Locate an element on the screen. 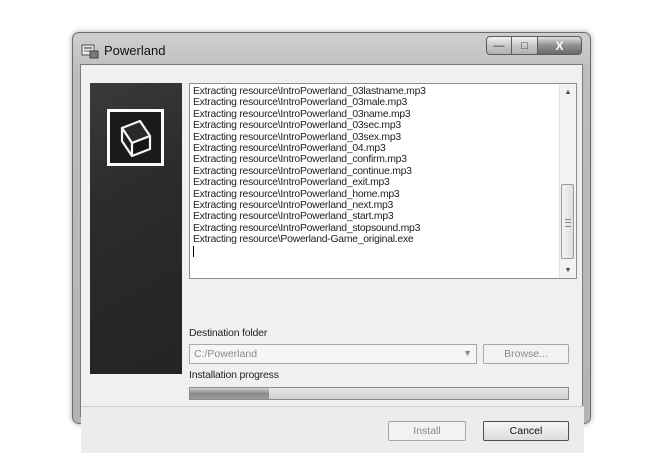  scroll-thumb is located at coordinates (567, 221).